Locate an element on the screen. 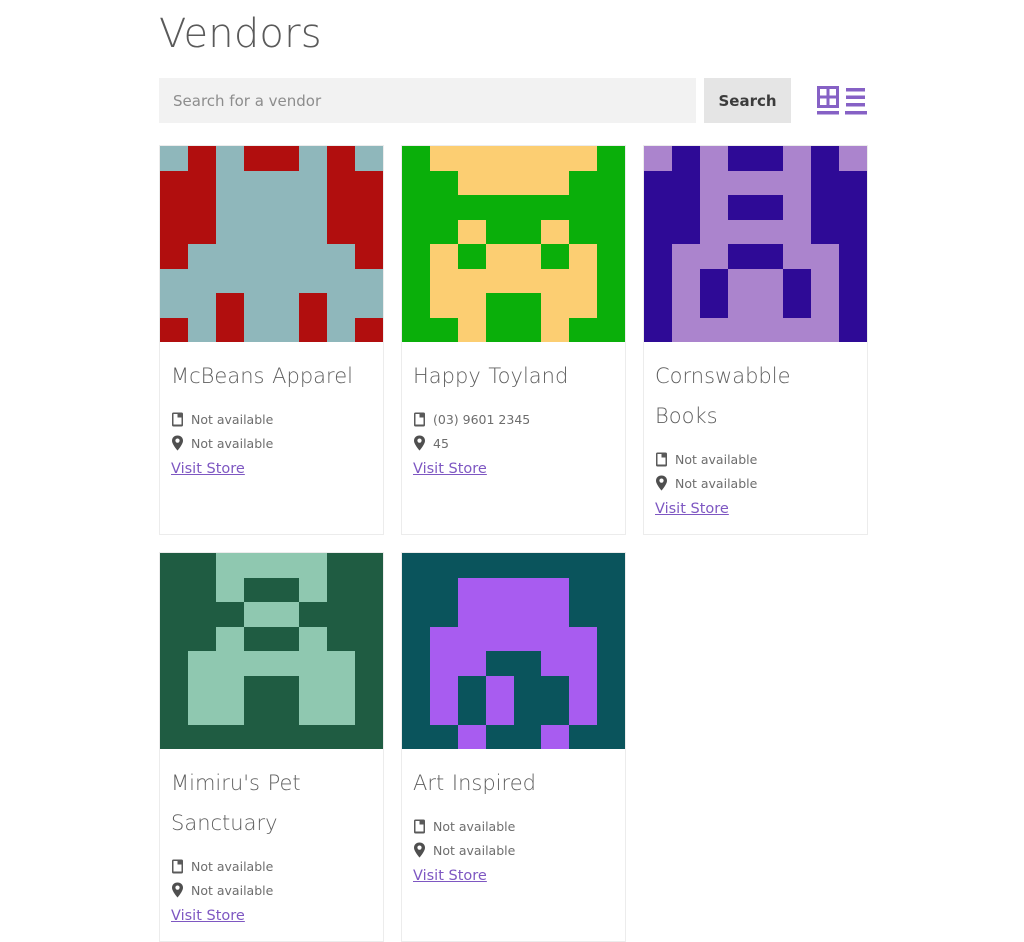 The width and height of the screenshot is (1024, 942). search-button: Search is located at coordinates (747, 100).